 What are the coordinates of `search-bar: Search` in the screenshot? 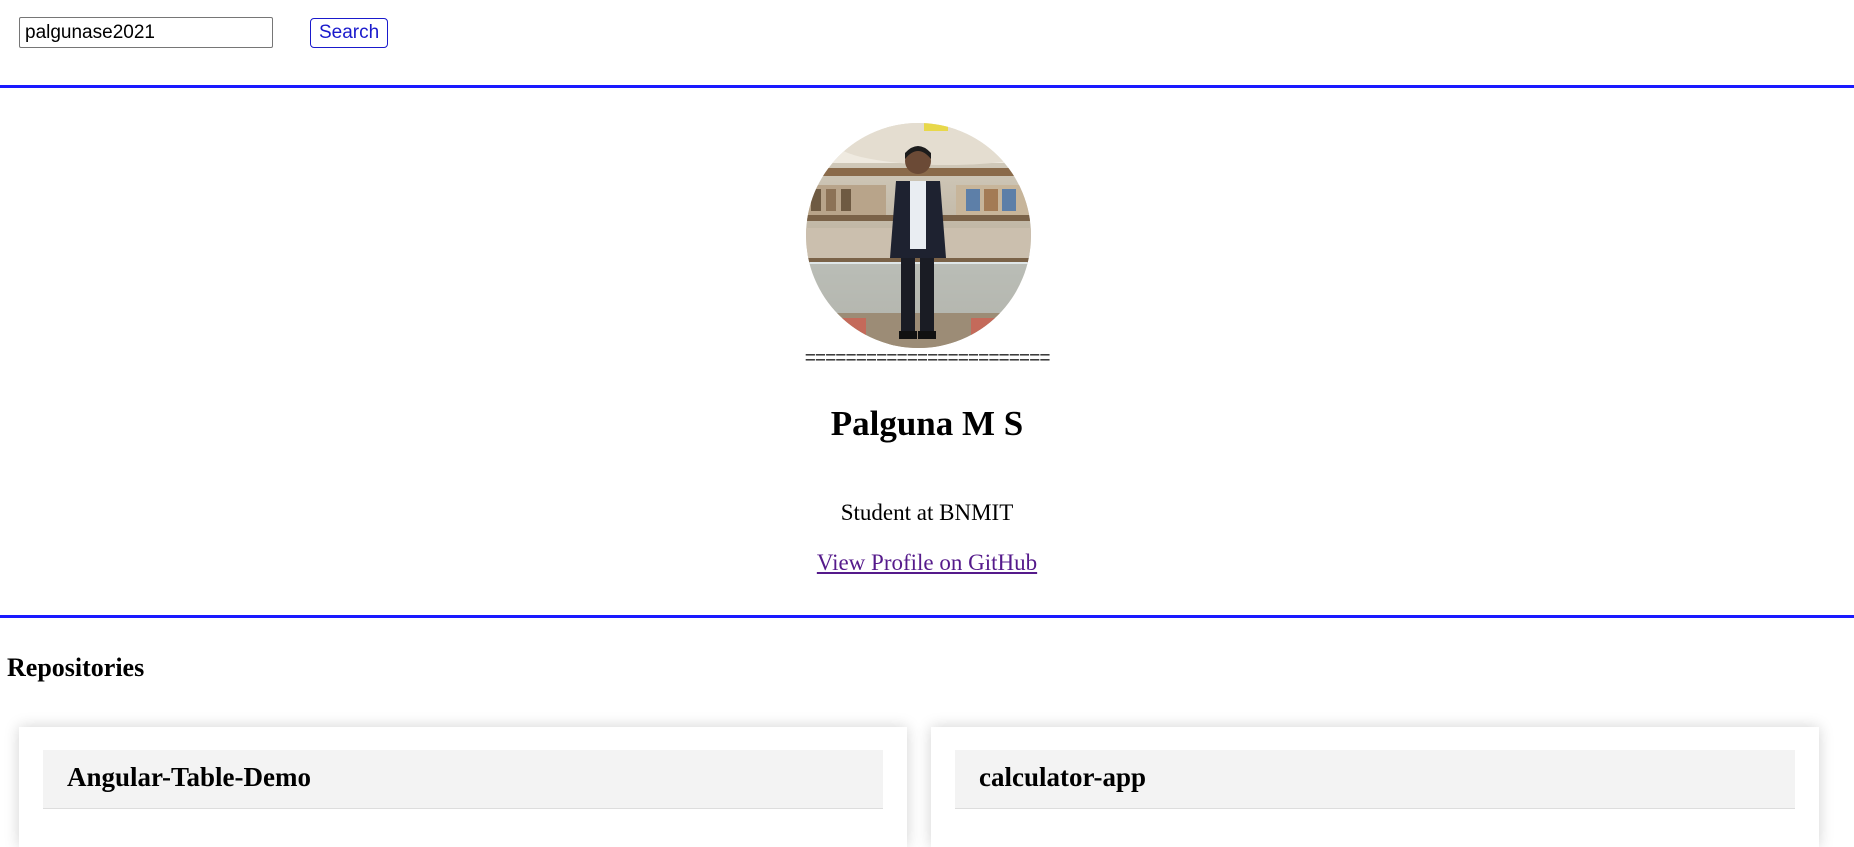 It's located at (927, 44).